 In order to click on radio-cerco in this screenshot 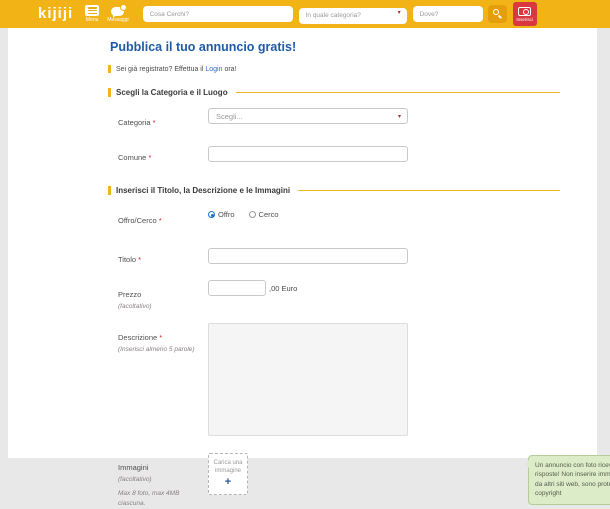, I will do `click(252, 214)`.